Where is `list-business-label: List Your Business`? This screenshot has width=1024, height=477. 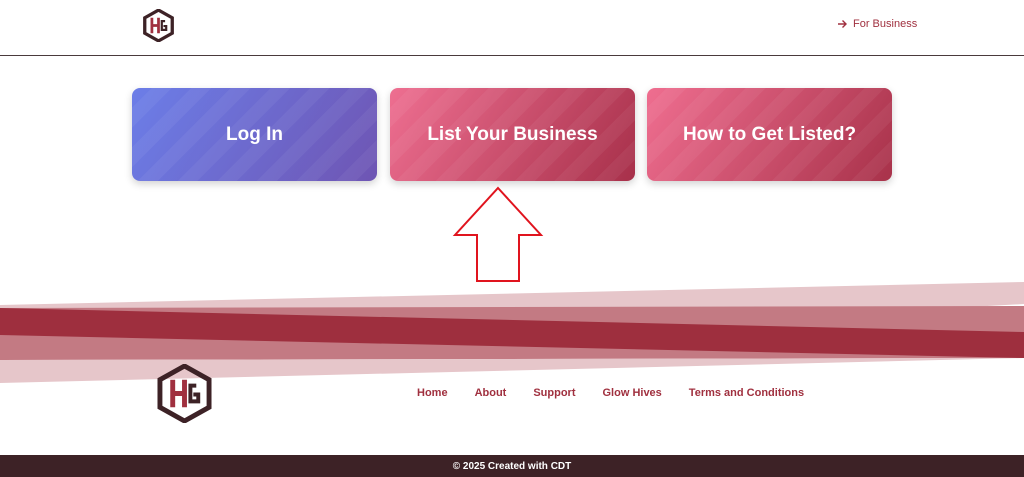
list-business-label: List Your Business is located at coordinates (512, 134).